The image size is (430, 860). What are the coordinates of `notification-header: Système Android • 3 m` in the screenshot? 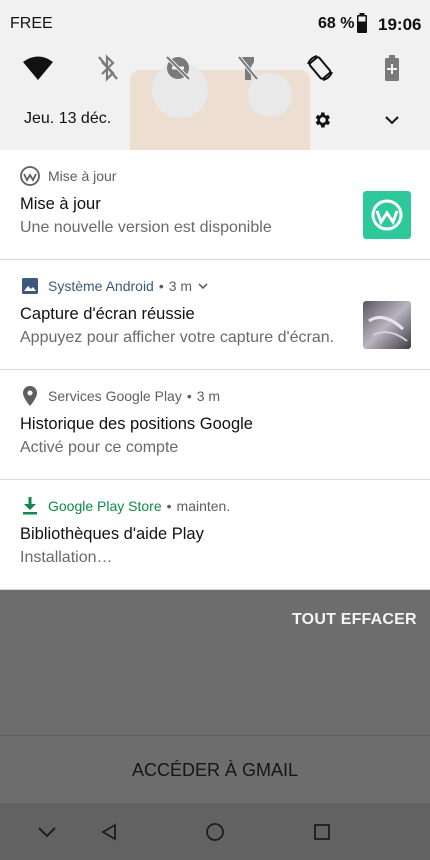 It's located at (114, 286).